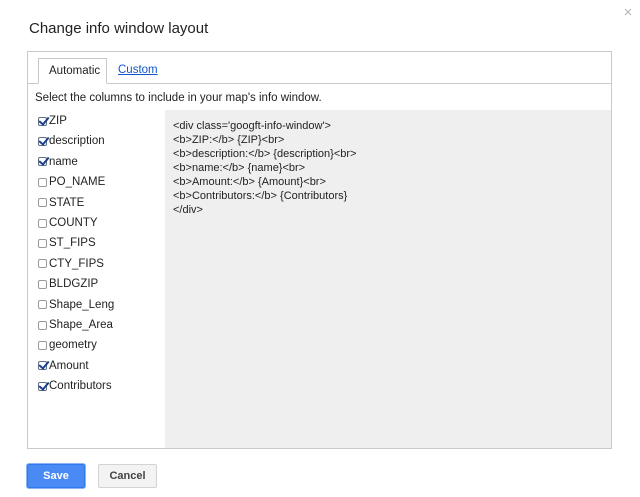  What do you see at coordinates (76, 263) in the screenshot?
I see `column-label: CTY_FIPS` at bounding box center [76, 263].